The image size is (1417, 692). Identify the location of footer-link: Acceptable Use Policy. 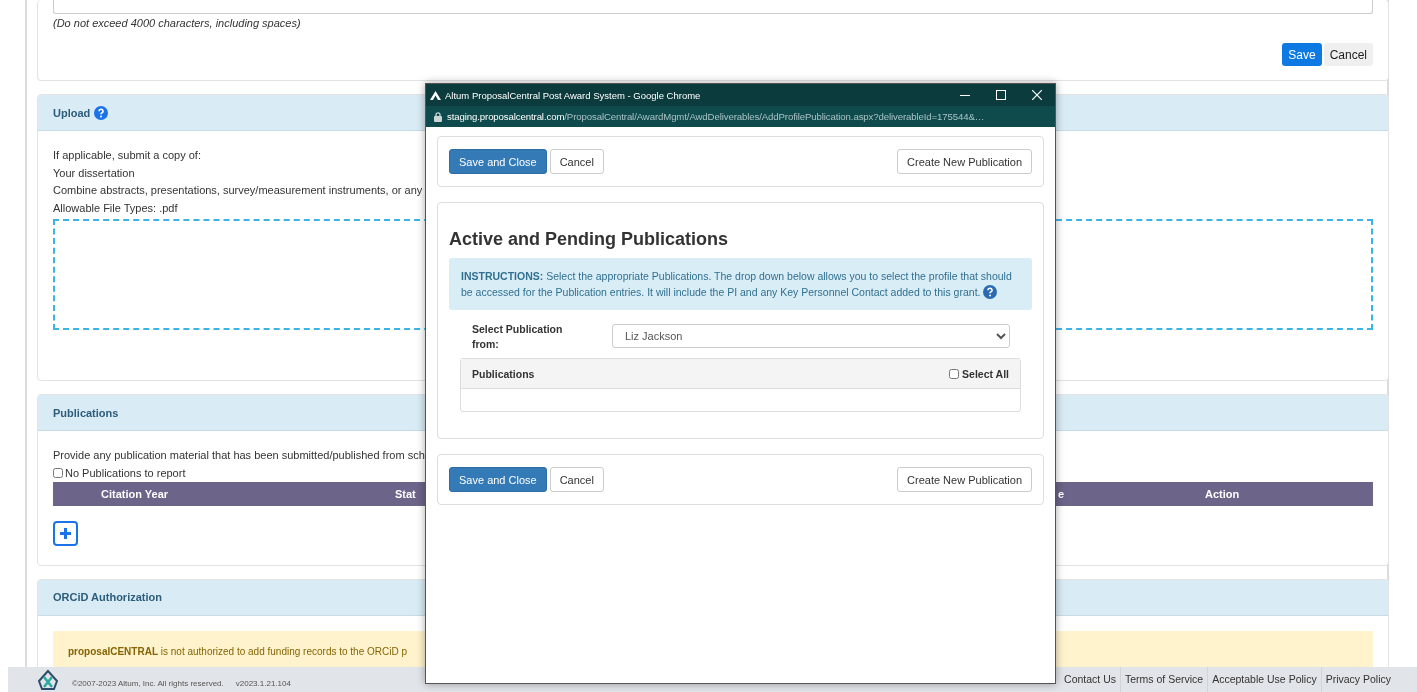
(1264, 679).